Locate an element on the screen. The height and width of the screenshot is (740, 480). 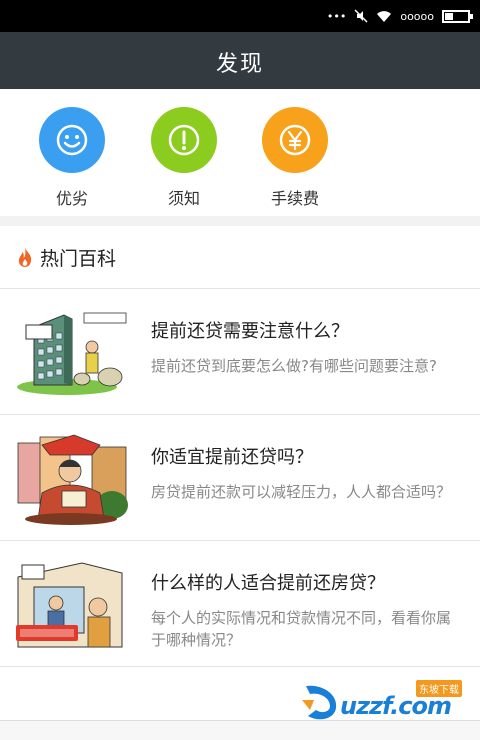
status-bar: ••• ooooo is located at coordinates (240, 16).